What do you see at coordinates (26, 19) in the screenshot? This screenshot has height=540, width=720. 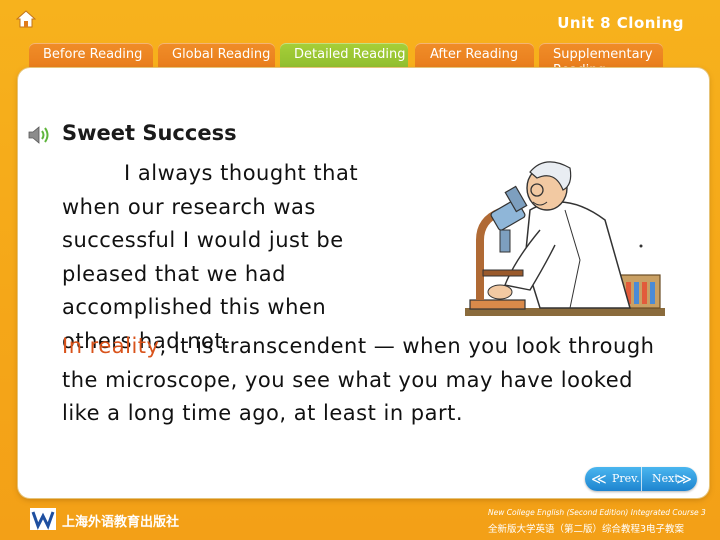 I see `home-icon` at bounding box center [26, 19].